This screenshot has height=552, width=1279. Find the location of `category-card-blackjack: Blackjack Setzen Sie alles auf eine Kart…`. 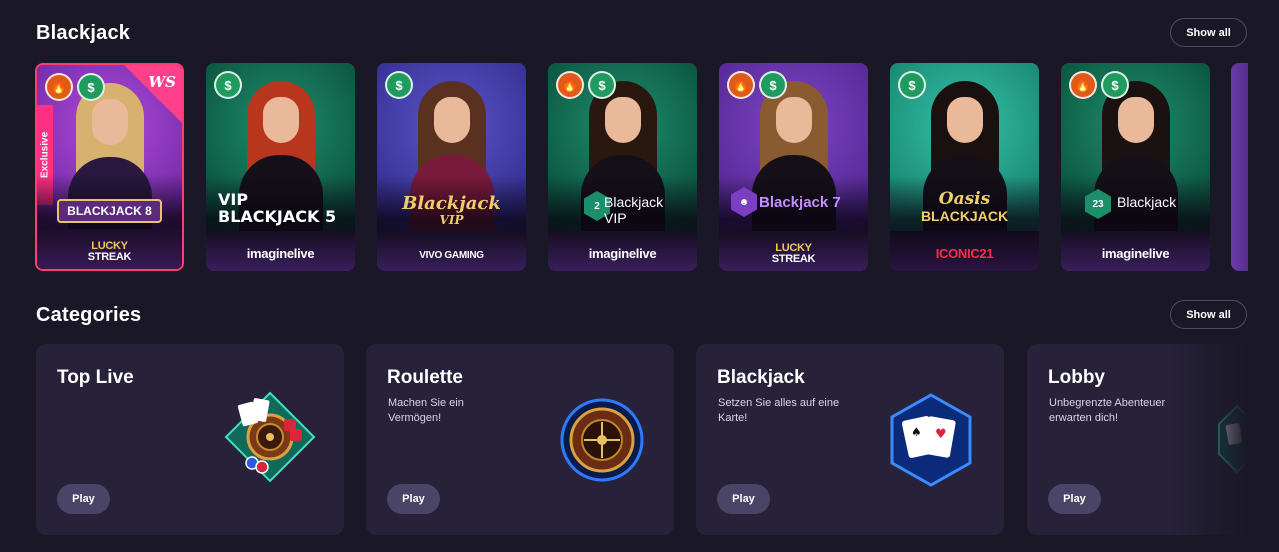

category-card-blackjack: Blackjack Setzen Sie alles auf eine Kart… is located at coordinates (850, 439).